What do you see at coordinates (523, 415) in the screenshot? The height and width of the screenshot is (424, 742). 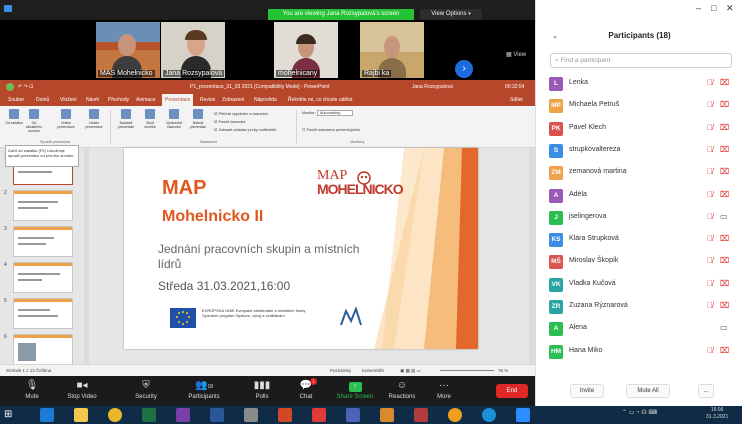 I see `zoom-icon` at bounding box center [523, 415].